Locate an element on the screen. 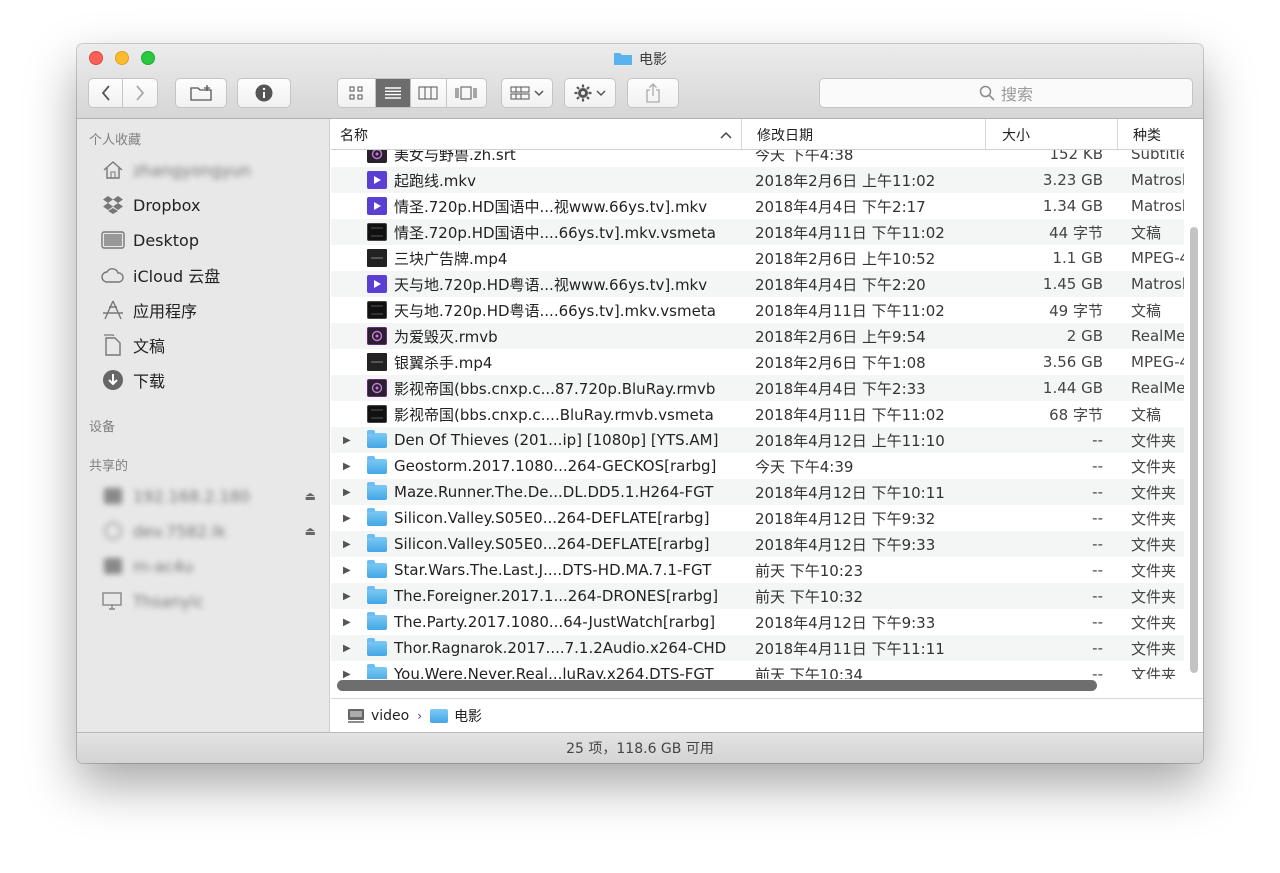 The height and width of the screenshot is (873, 1280). name-cell: ▶ Geostorm.2017.1080...264-GECKOS[rarbg] is located at coordinates (539, 466).